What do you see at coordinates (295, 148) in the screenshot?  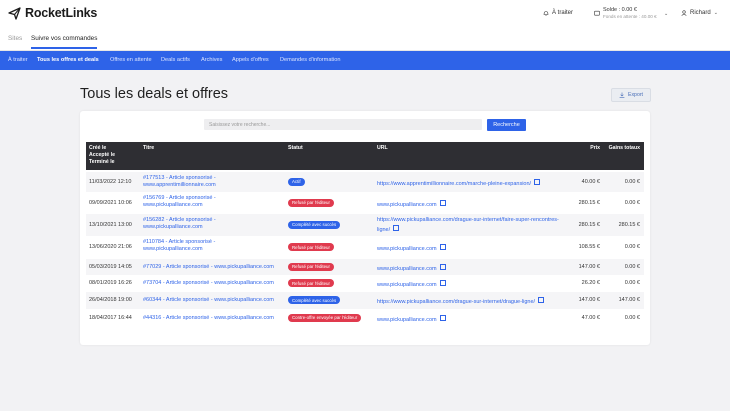 I see `header-status: Statut` at bounding box center [295, 148].